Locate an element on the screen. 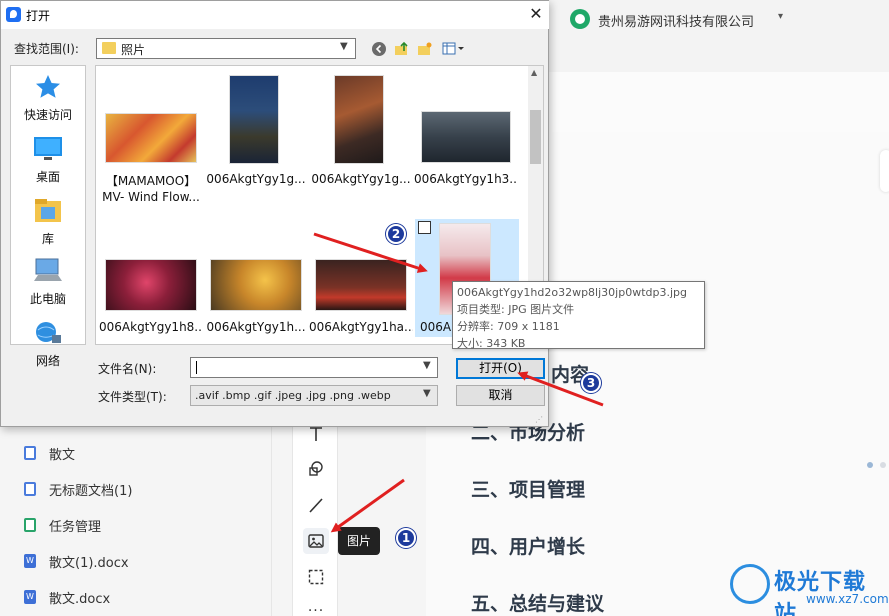 The image size is (889, 616). list-item: 散文 is located at coordinates (49, 453).